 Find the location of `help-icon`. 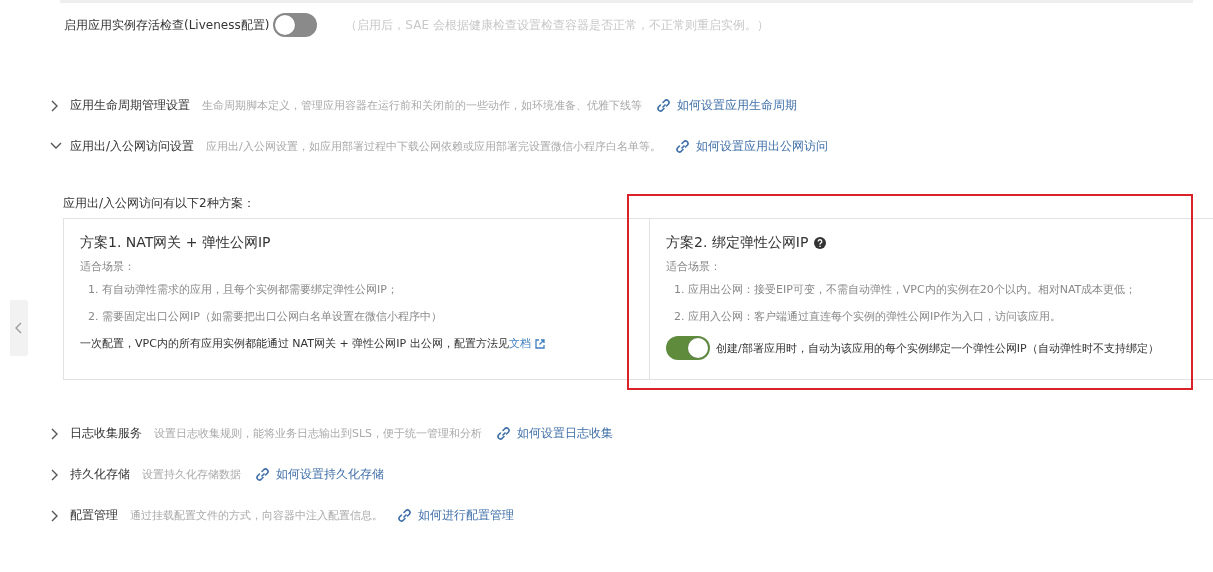

help-icon is located at coordinates (820, 243).